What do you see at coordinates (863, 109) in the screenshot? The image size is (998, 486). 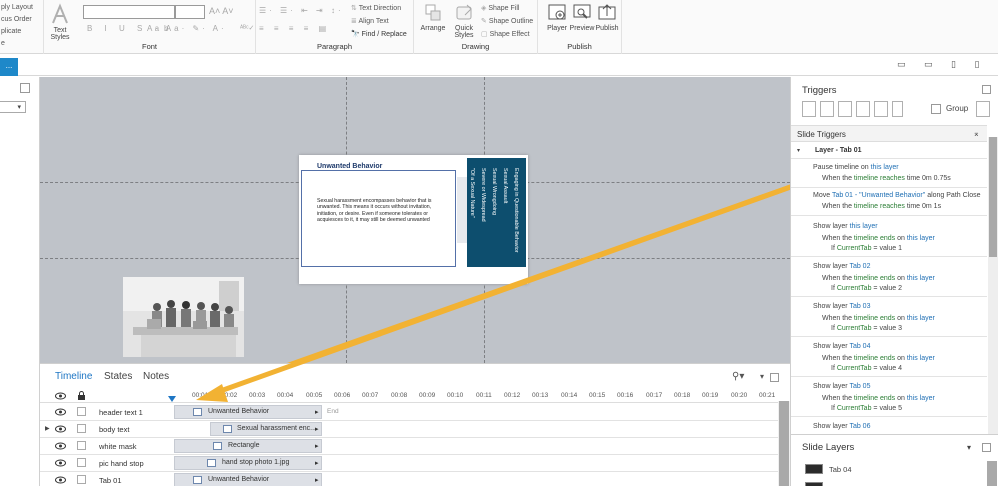 I see `paste-trigger-icon` at bounding box center [863, 109].